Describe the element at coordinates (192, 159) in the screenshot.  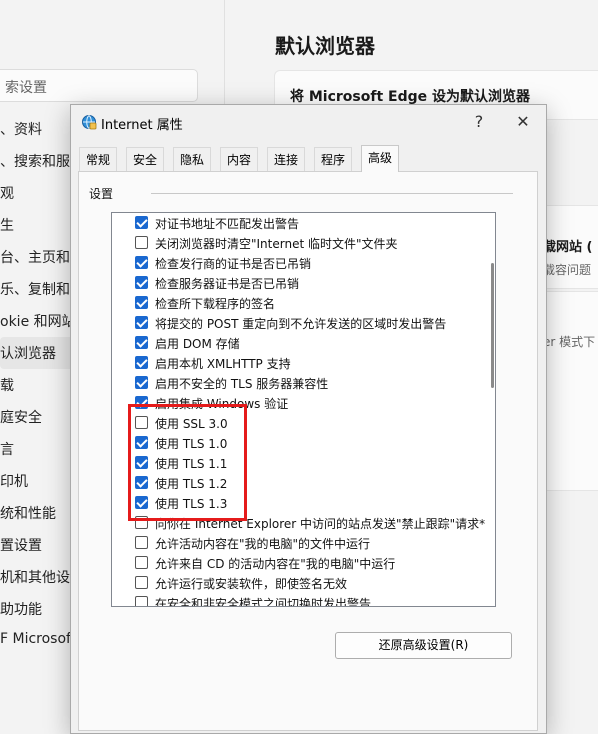
I see `tab-privacy: 隐私` at that location.